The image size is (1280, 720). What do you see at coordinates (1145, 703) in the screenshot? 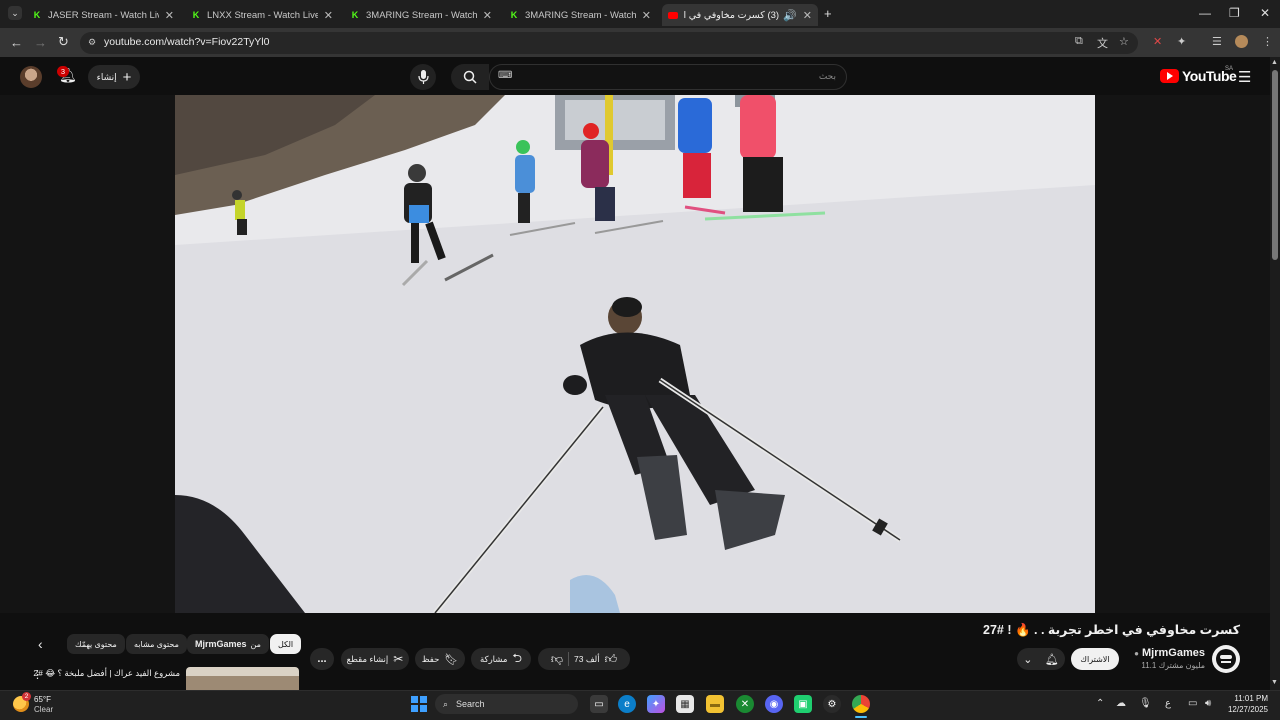
I see `microphone-tray-icon: 🎙︎` at bounding box center [1145, 703].